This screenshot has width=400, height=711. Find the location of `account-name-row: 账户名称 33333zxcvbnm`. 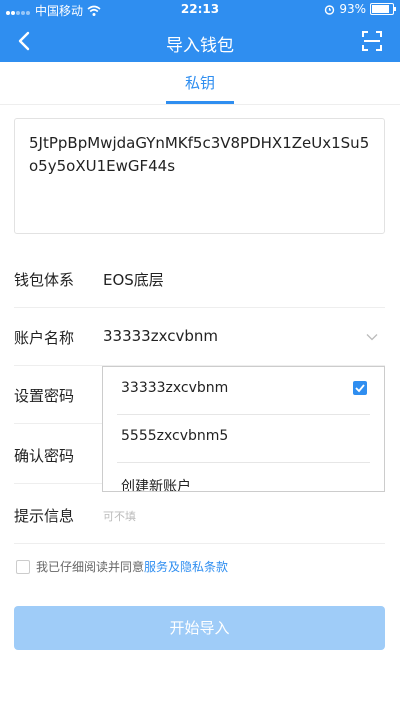

account-name-row: 账户名称 33333zxcvbnm is located at coordinates (199, 337).